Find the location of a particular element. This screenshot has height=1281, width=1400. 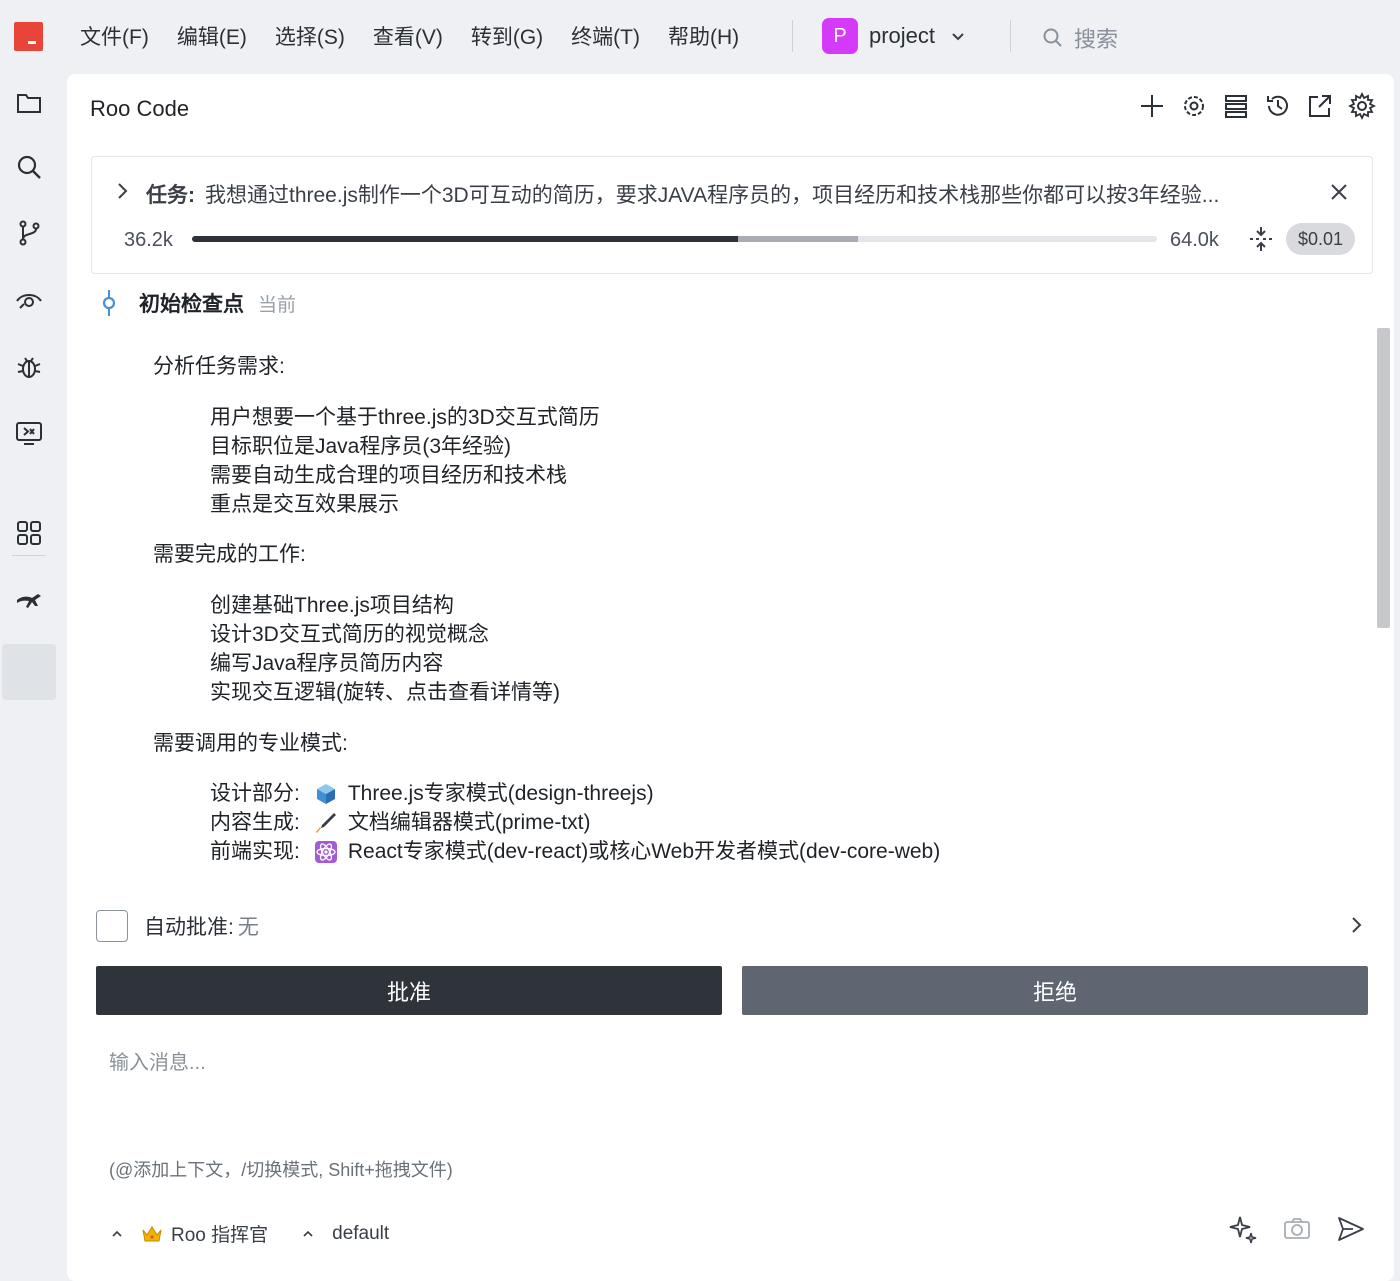

source-control-icon is located at coordinates (29, 233).